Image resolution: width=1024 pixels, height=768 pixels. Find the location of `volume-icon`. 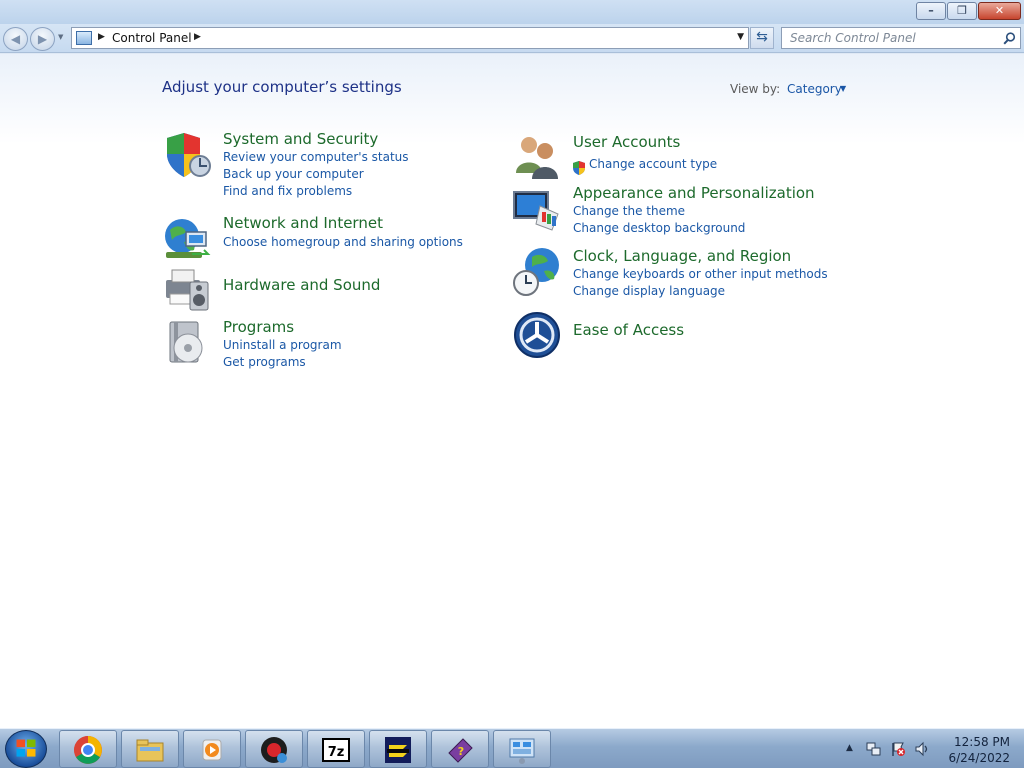

volume-icon is located at coordinates (922, 749).